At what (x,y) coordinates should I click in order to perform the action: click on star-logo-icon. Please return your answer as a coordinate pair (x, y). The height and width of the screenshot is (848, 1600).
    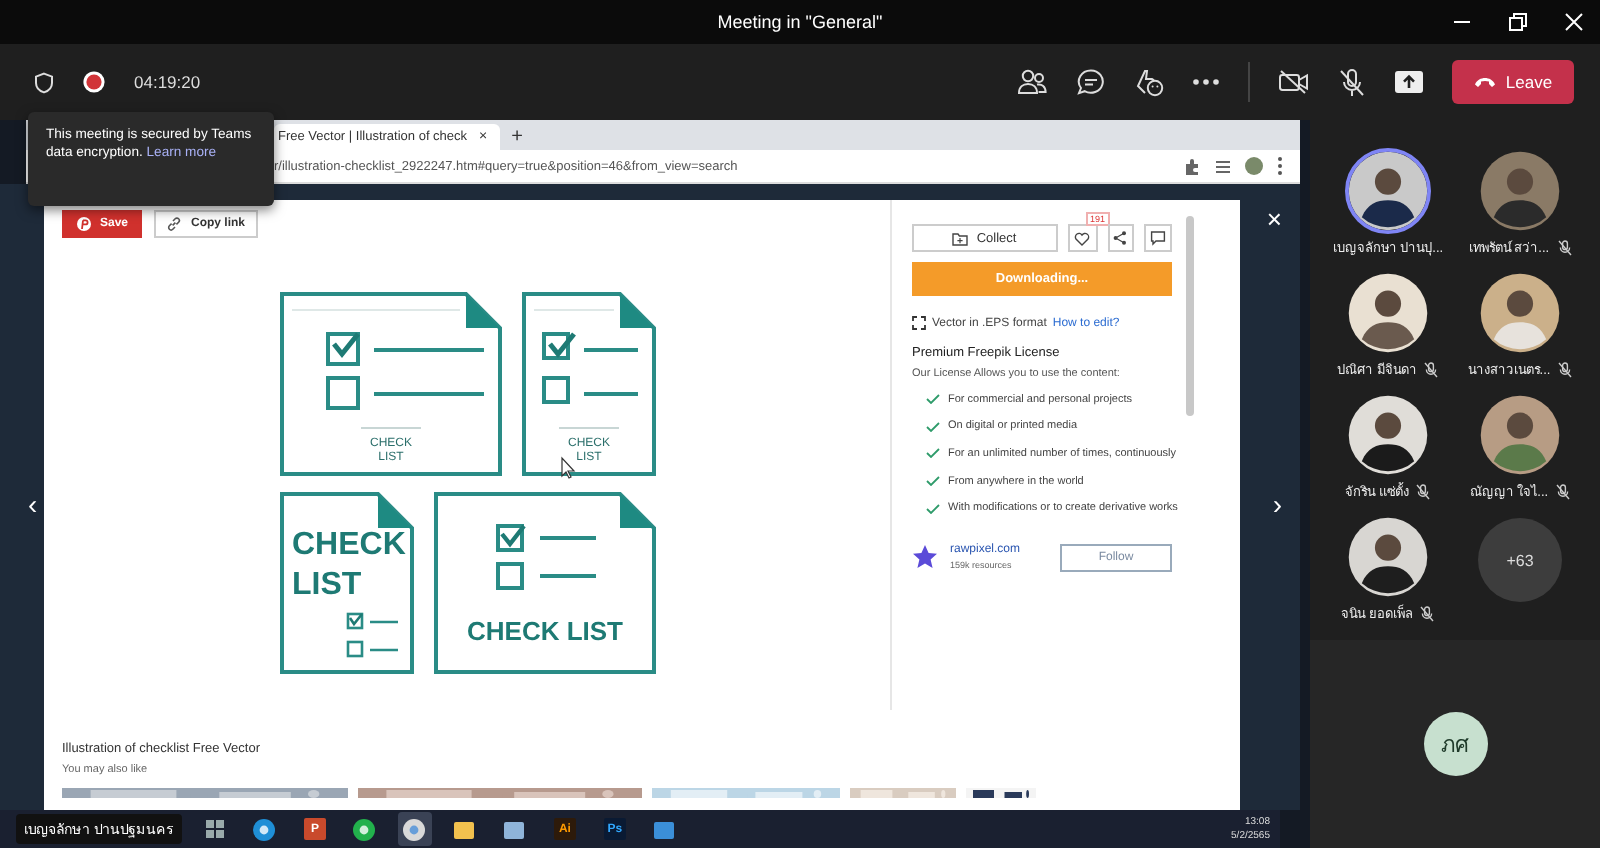
    Looking at the image, I should click on (925, 557).